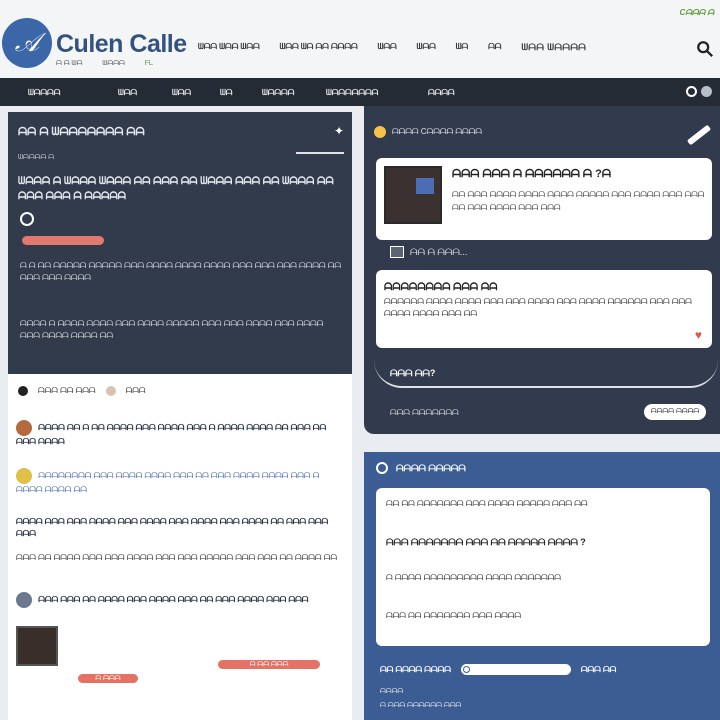 This screenshot has height=720, width=720. I want to click on top-nav-item-1: ᗯᗩᗩ ᗯᗩᗩ ᗯᗩᗩ, so click(229, 47).